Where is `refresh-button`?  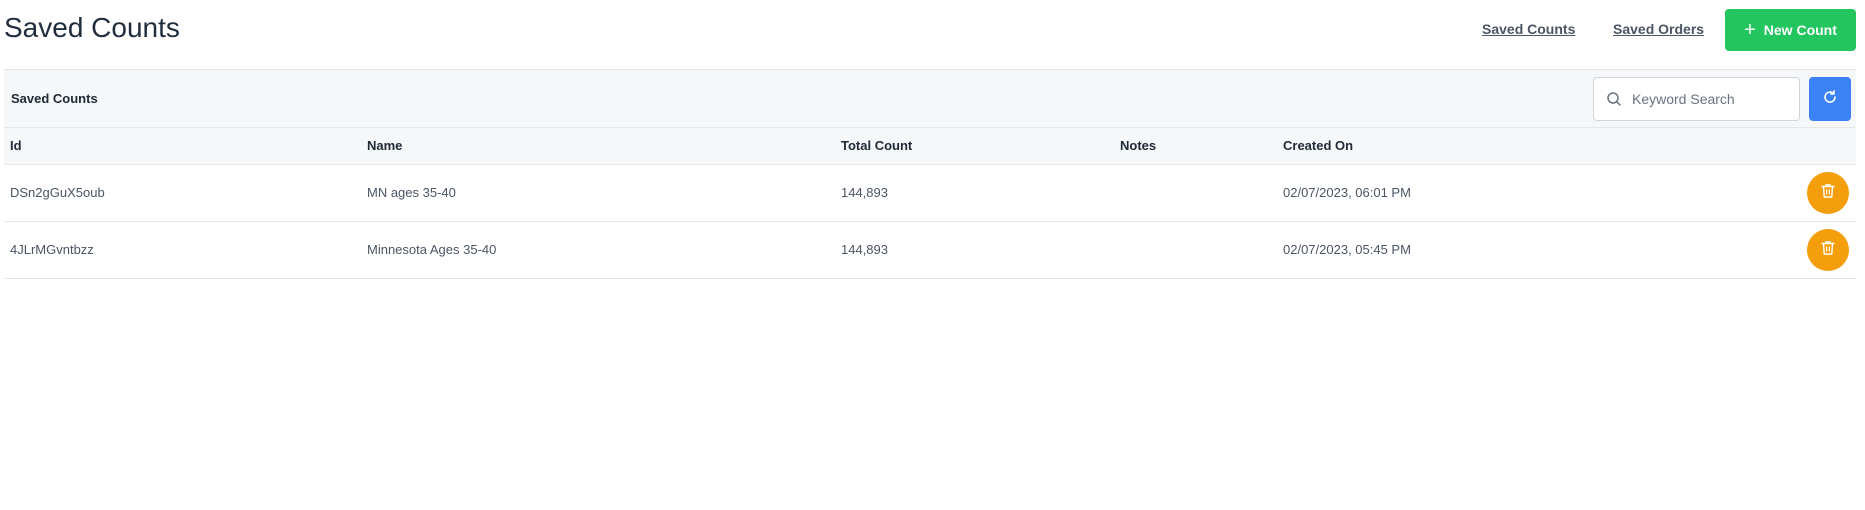 refresh-button is located at coordinates (1830, 99).